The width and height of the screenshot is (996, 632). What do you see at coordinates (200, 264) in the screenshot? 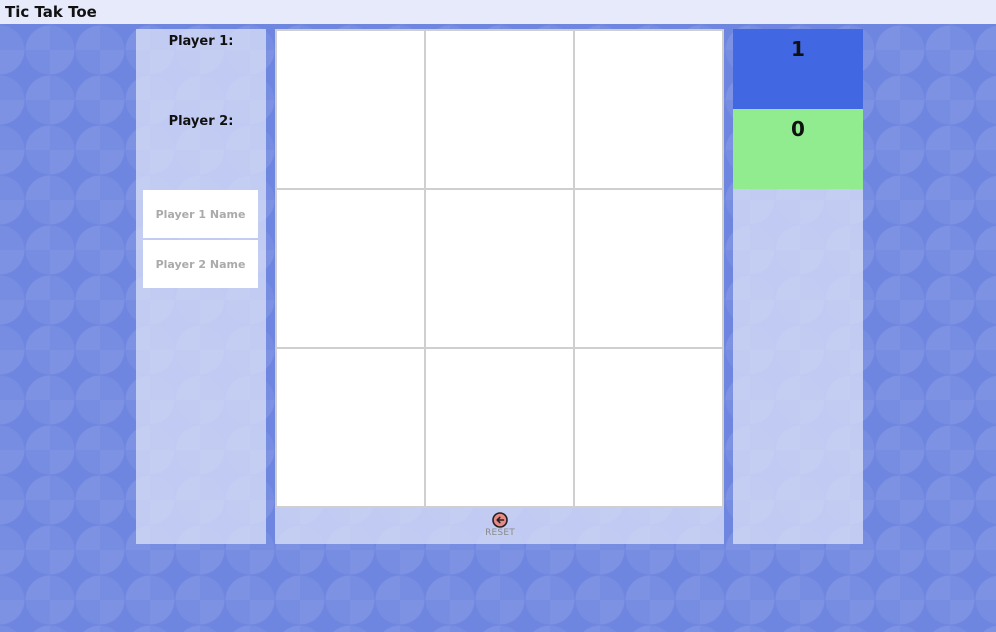
I see `player-2-name-input` at bounding box center [200, 264].